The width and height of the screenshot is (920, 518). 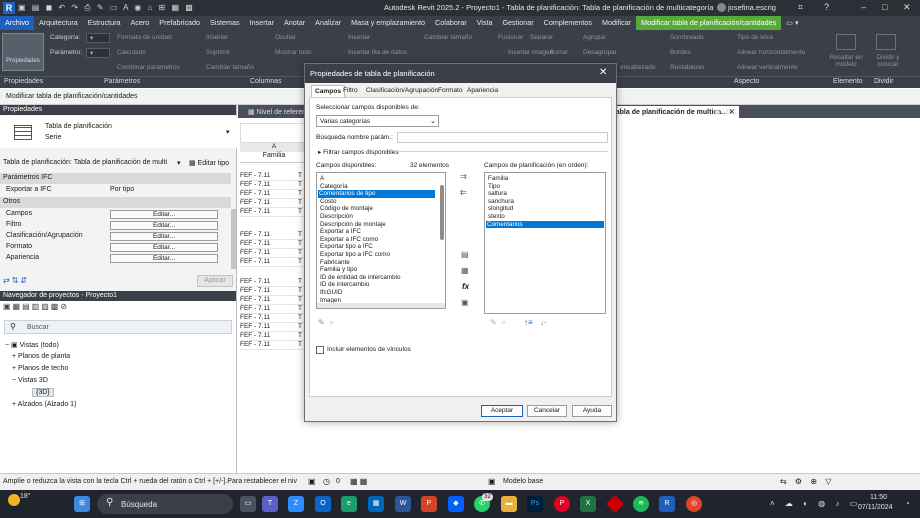 I want to click on tab-apariencia: Apariencia, so click(x=482, y=91).